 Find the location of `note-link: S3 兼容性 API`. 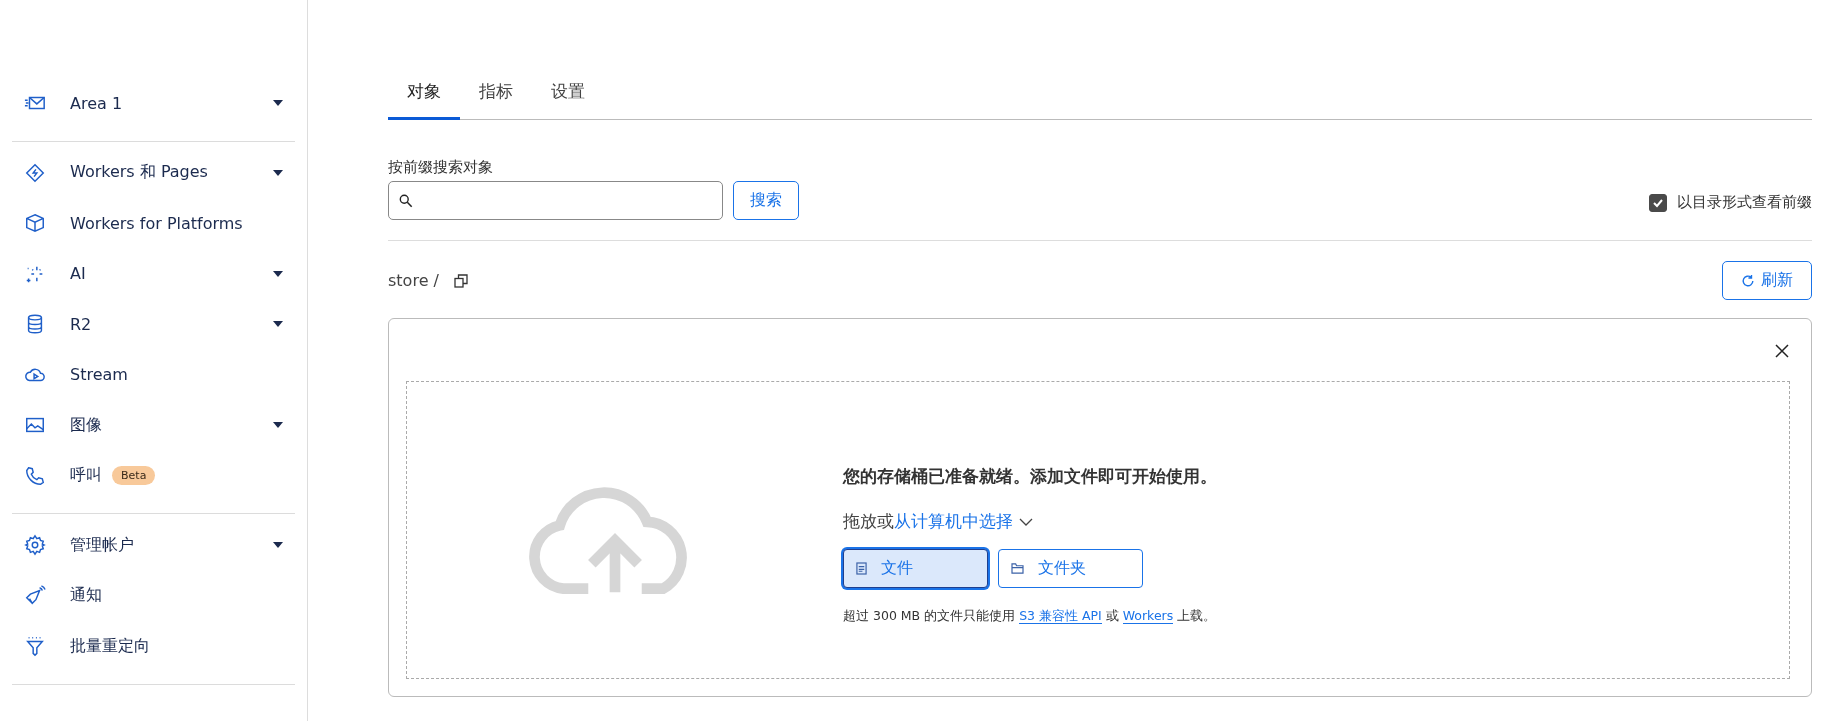

note-link: S3 兼容性 API is located at coordinates (1060, 616).